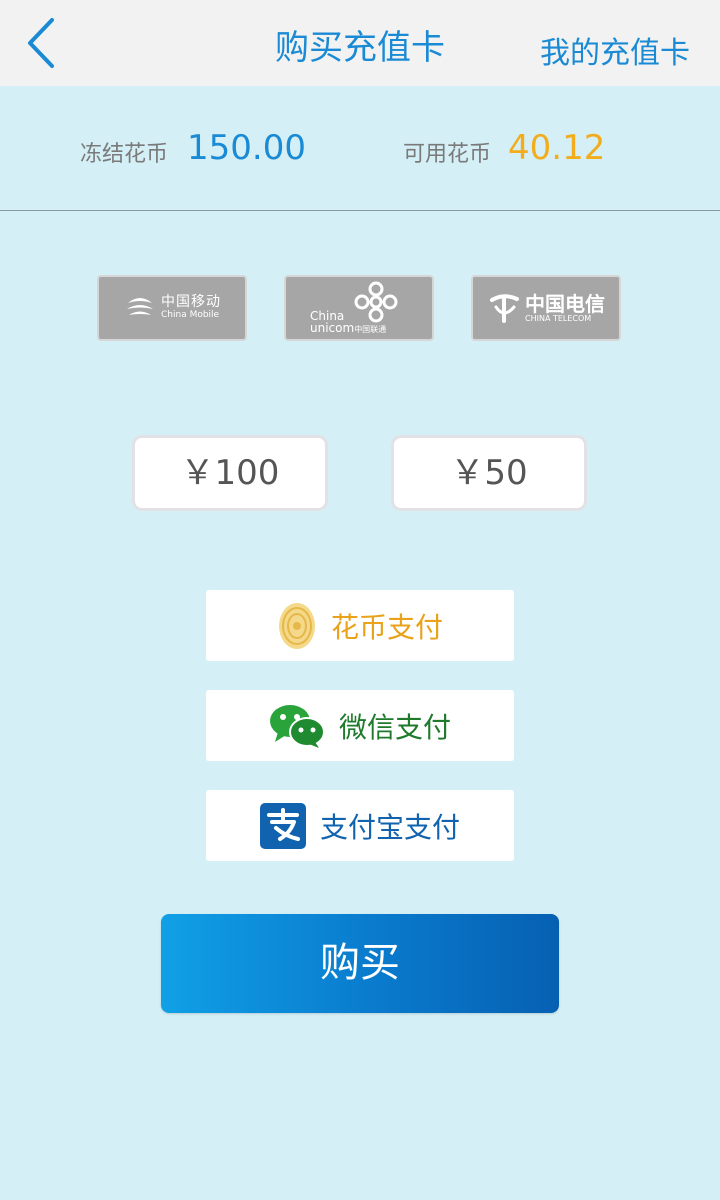 The height and width of the screenshot is (1200, 720). Describe the element at coordinates (296, 625) in the screenshot. I see `huabi-coin-icon` at that location.